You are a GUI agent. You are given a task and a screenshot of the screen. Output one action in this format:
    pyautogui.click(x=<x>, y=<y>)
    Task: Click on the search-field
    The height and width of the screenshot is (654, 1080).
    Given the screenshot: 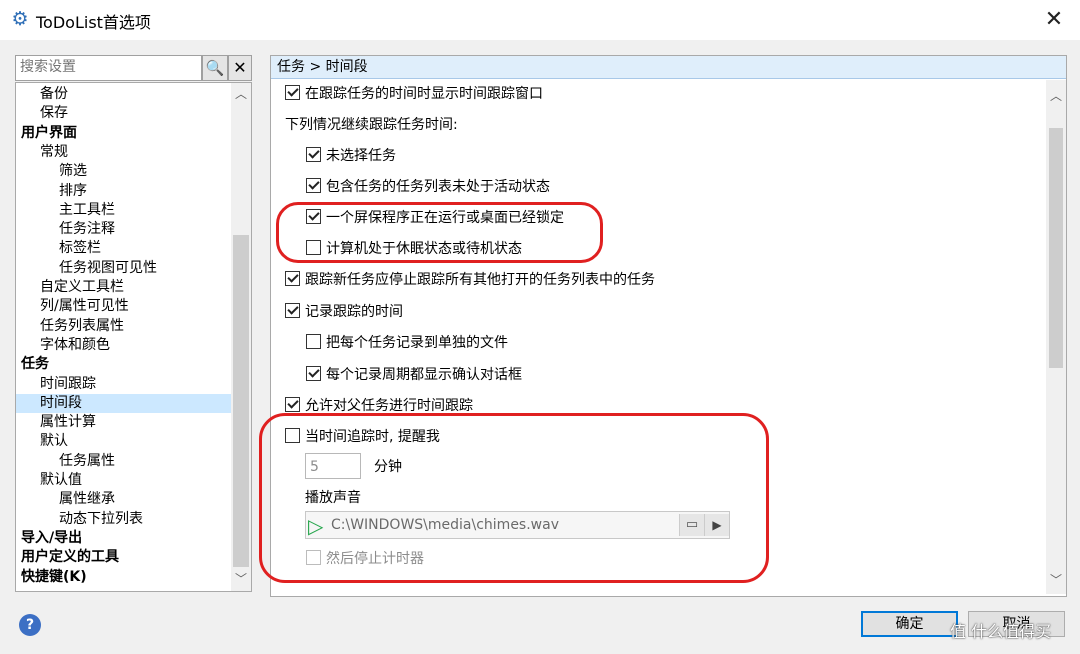 What is the action you would take?
    pyautogui.click(x=108, y=68)
    